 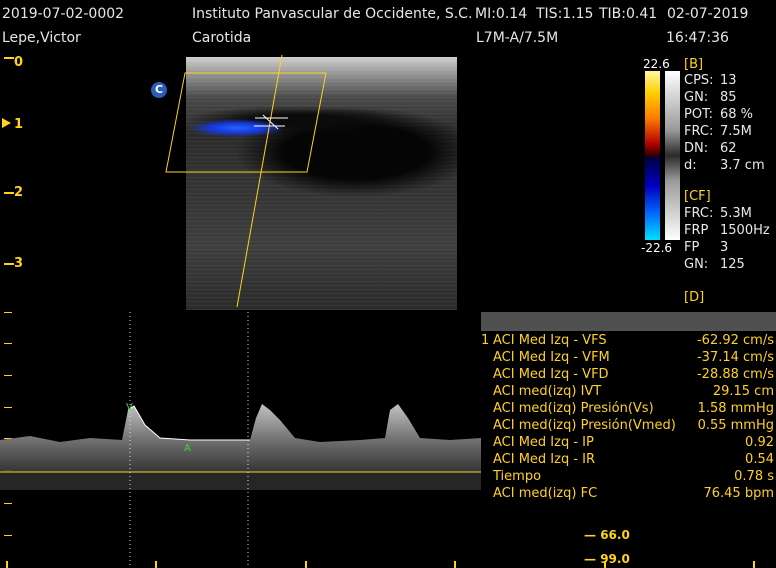 I want to click on color-roi-box, so click(x=246, y=122).